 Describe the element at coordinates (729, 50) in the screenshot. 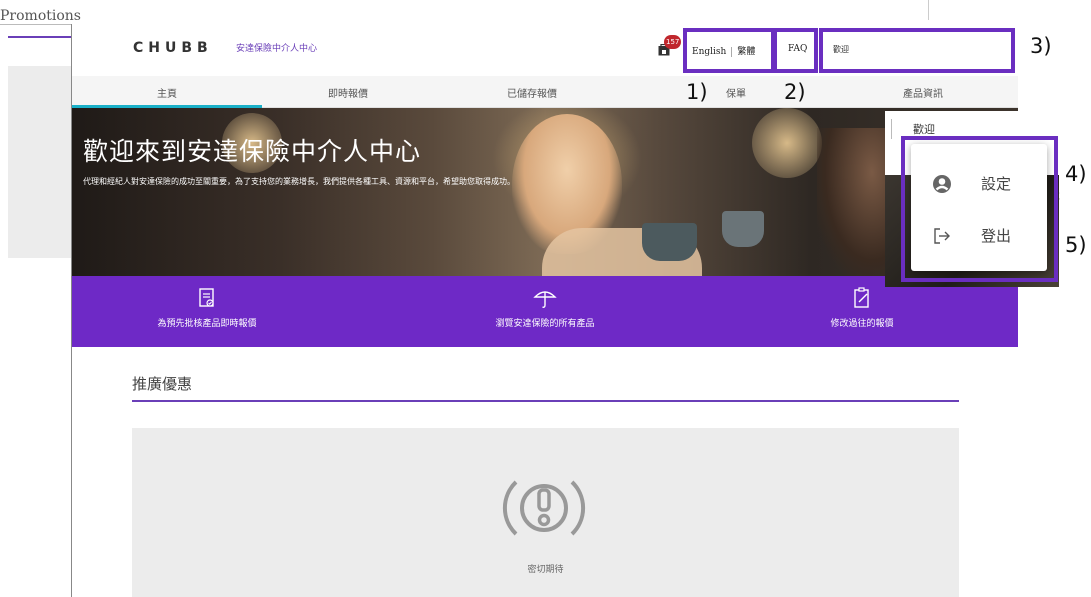

I see `highlight-box-language` at that location.